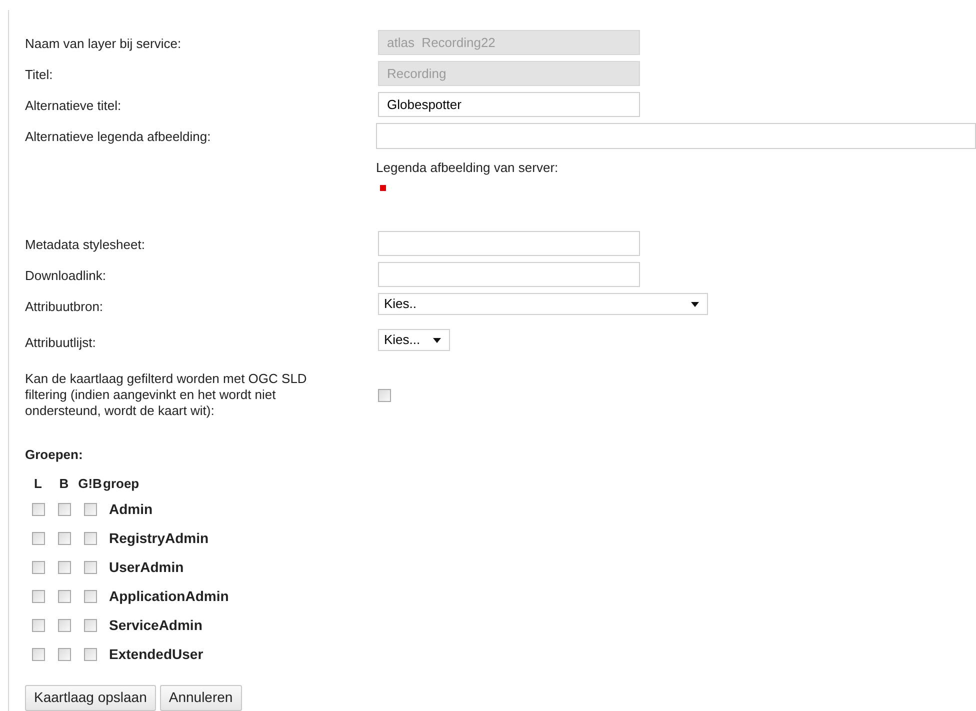 The height and width of the screenshot is (711, 976). Describe the element at coordinates (90, 697) in the screenshot. I see `form-button: Kaartlaag opslaan` at that location.